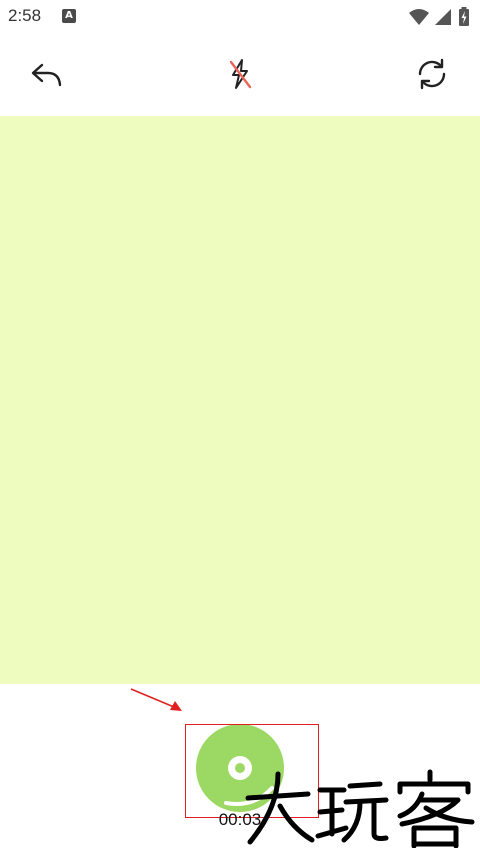 The image size is (480, 853). I want to click on back-button, so click(46, 74).